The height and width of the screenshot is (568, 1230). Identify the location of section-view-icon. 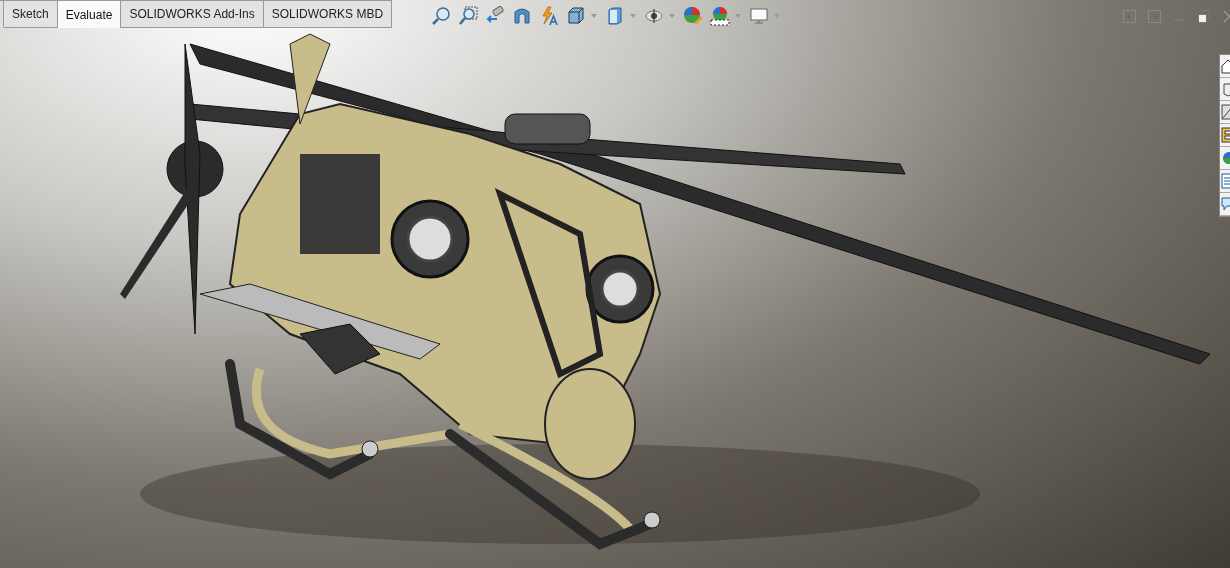
(521, 16).